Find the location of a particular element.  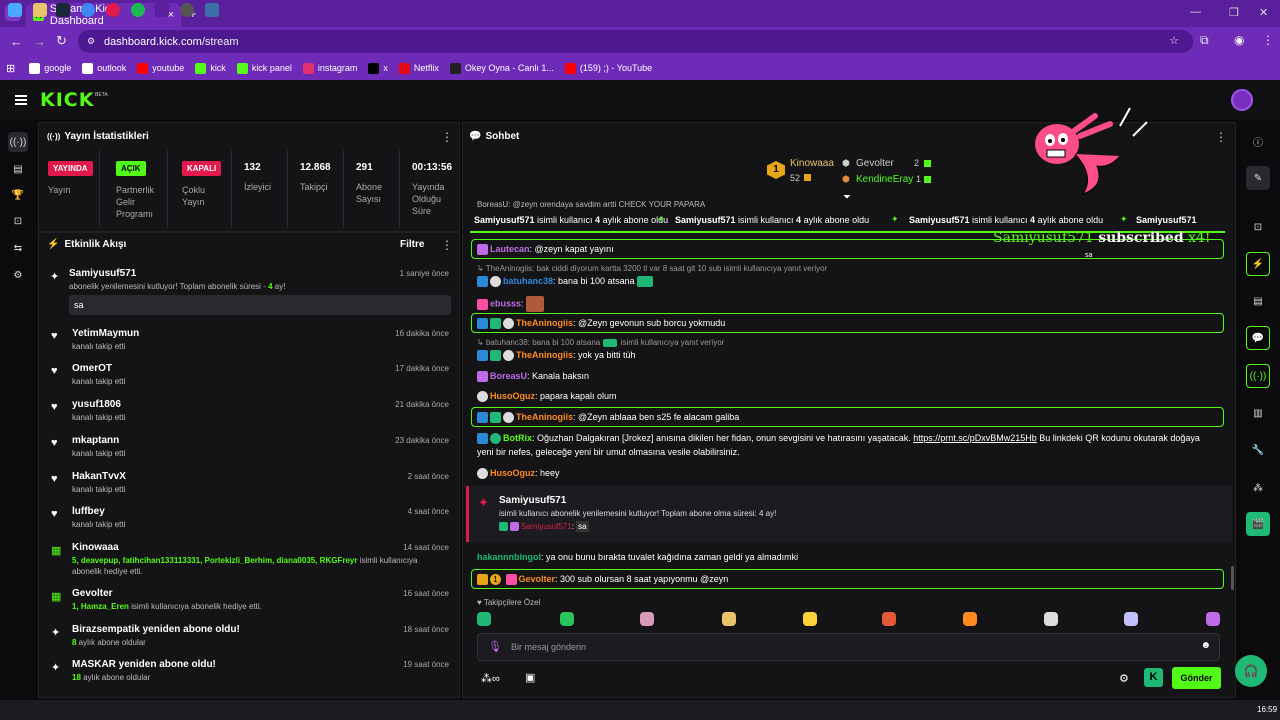

bolt-icon: ⚡ is located at coordinates (1258, 264).